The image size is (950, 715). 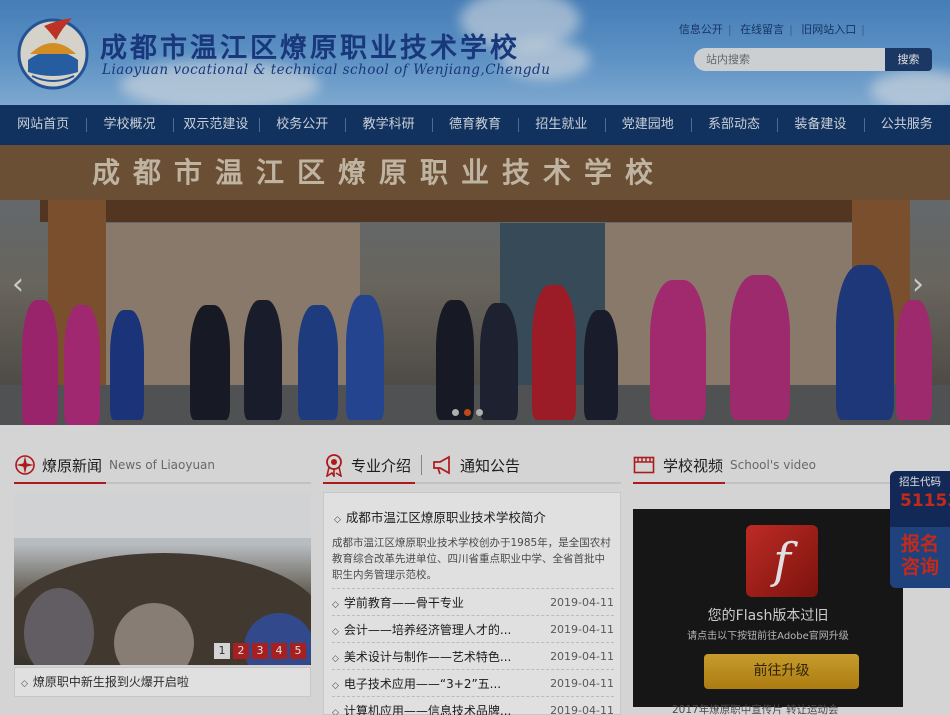 I want to click on news-title: 燎原新闻, so click(x=72, y=465).